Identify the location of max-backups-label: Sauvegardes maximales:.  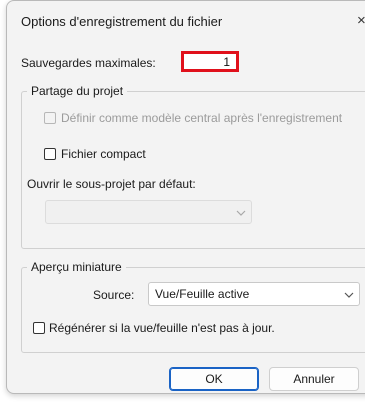
(88, 63).